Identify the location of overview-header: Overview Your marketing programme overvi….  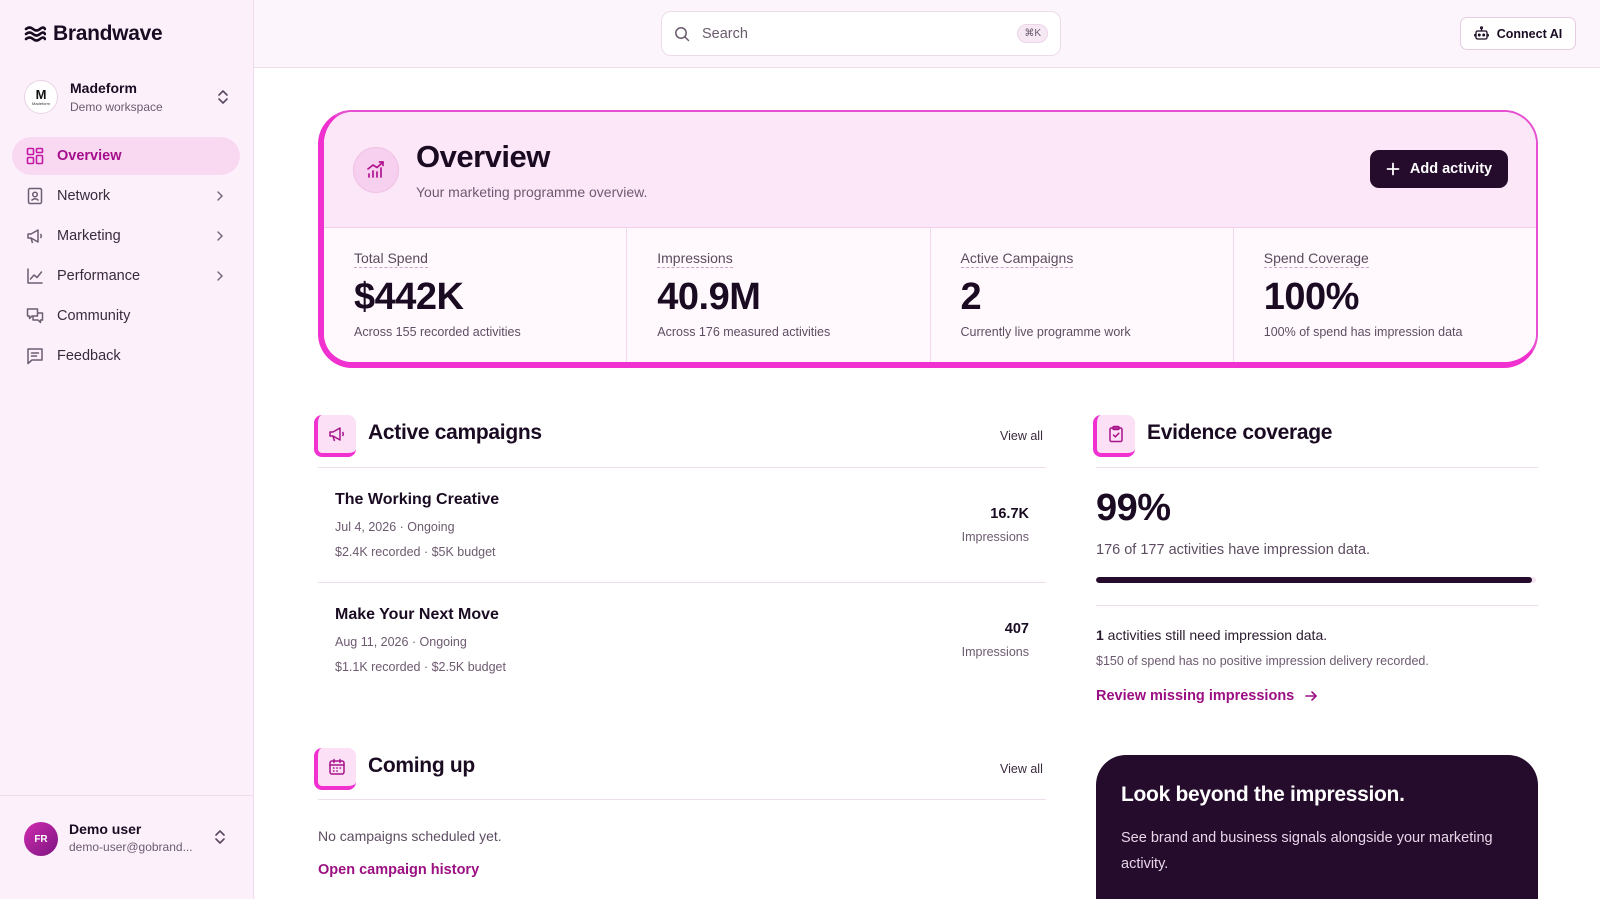
(930, 170).